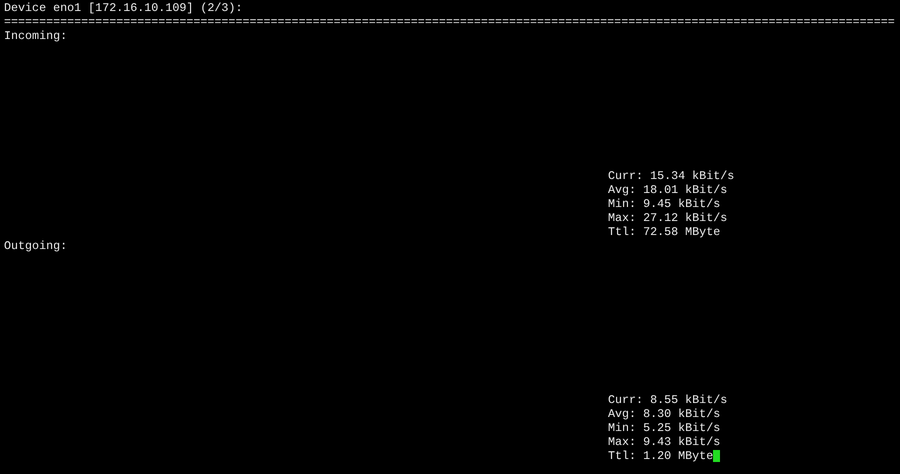 The height and width of the screenshot is (474, 900). What do you see at coordinates (661, 456) in the screenshot?
I see `stat-line: Ttl: 1.20 MByte` at bounding box center [661, 456].